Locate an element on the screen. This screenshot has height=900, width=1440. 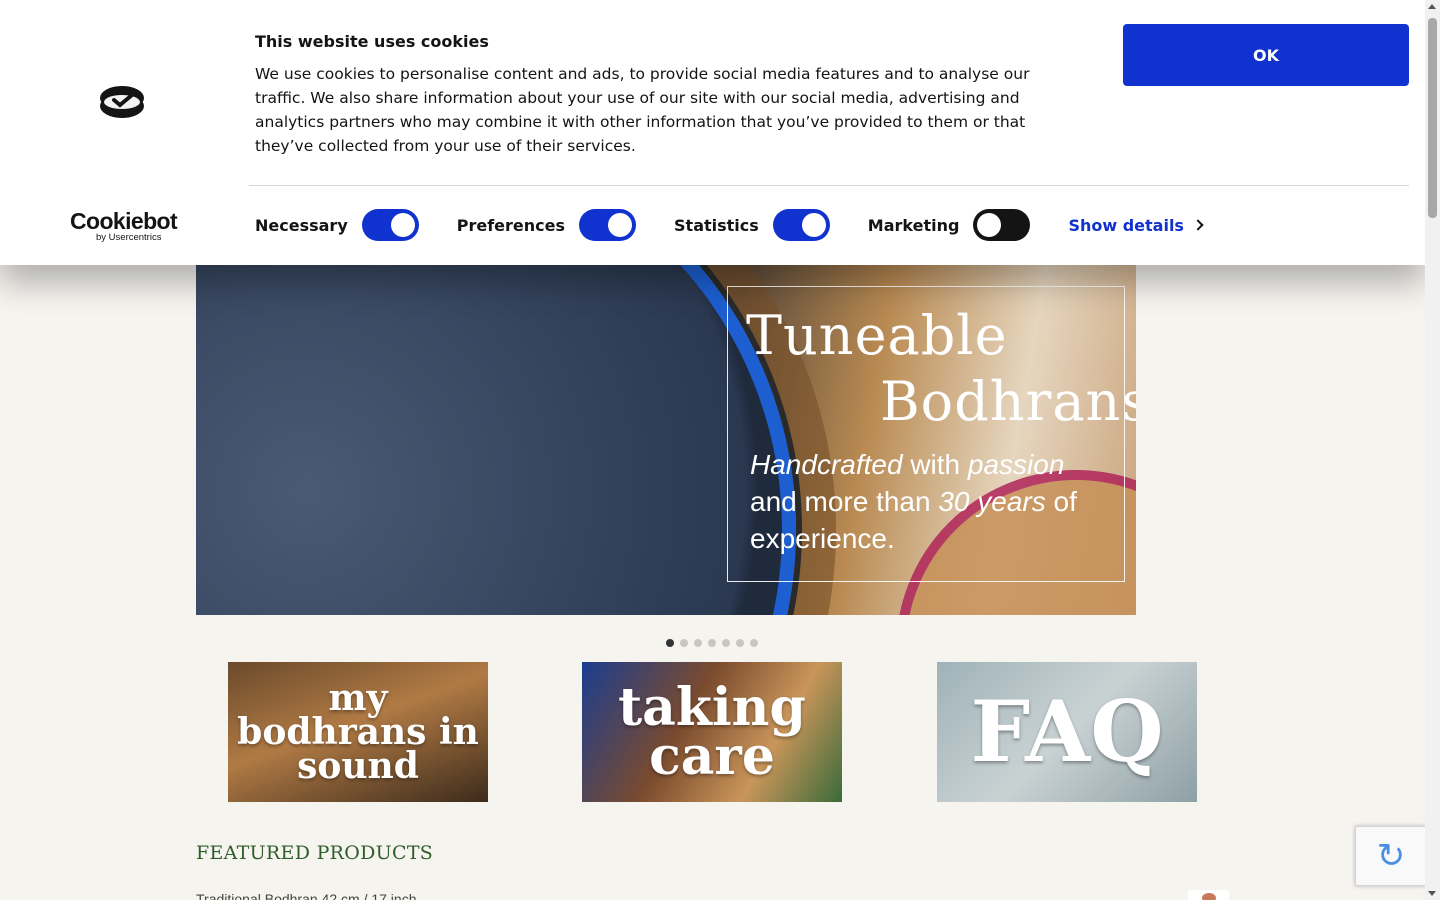
toggle-marketing: Marketing is located at coordinates (949, 225).